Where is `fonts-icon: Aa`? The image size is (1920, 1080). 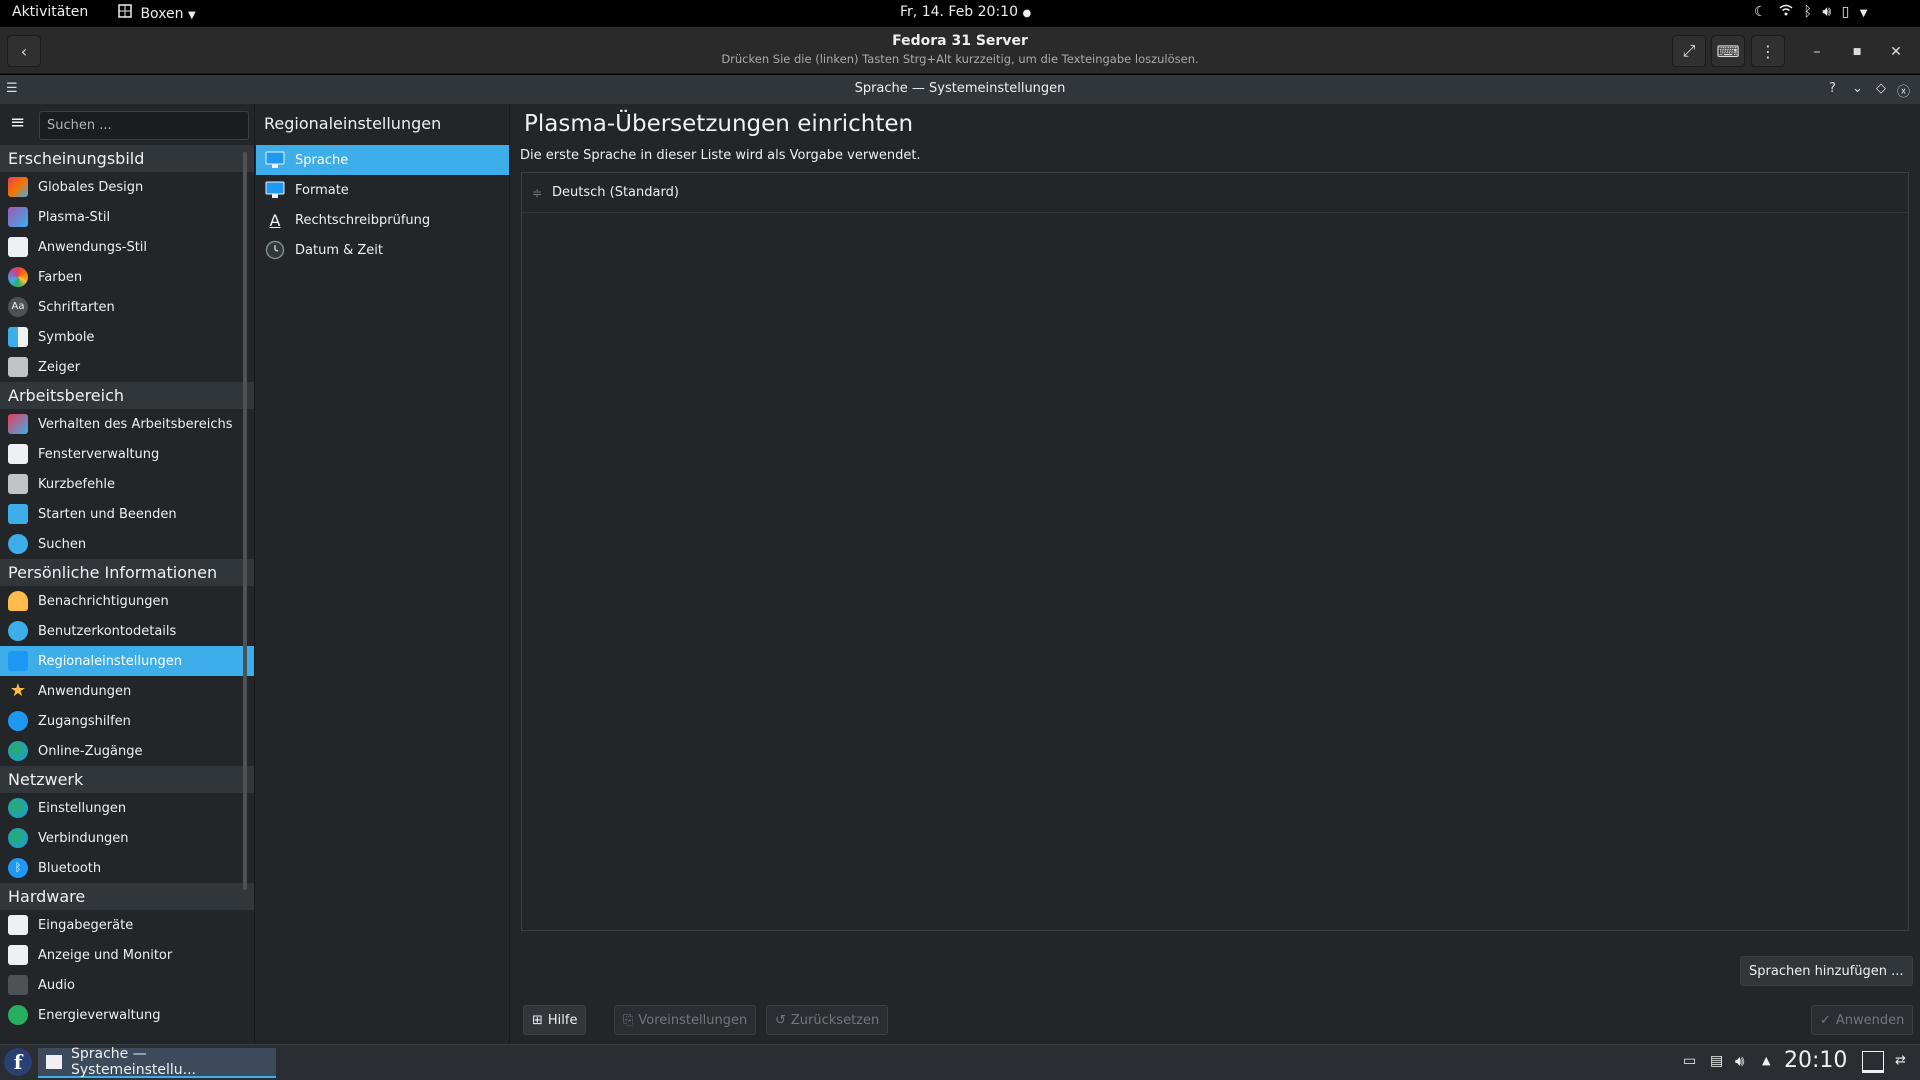 fonts-icon: Aa is located at coordinates (18, 307).